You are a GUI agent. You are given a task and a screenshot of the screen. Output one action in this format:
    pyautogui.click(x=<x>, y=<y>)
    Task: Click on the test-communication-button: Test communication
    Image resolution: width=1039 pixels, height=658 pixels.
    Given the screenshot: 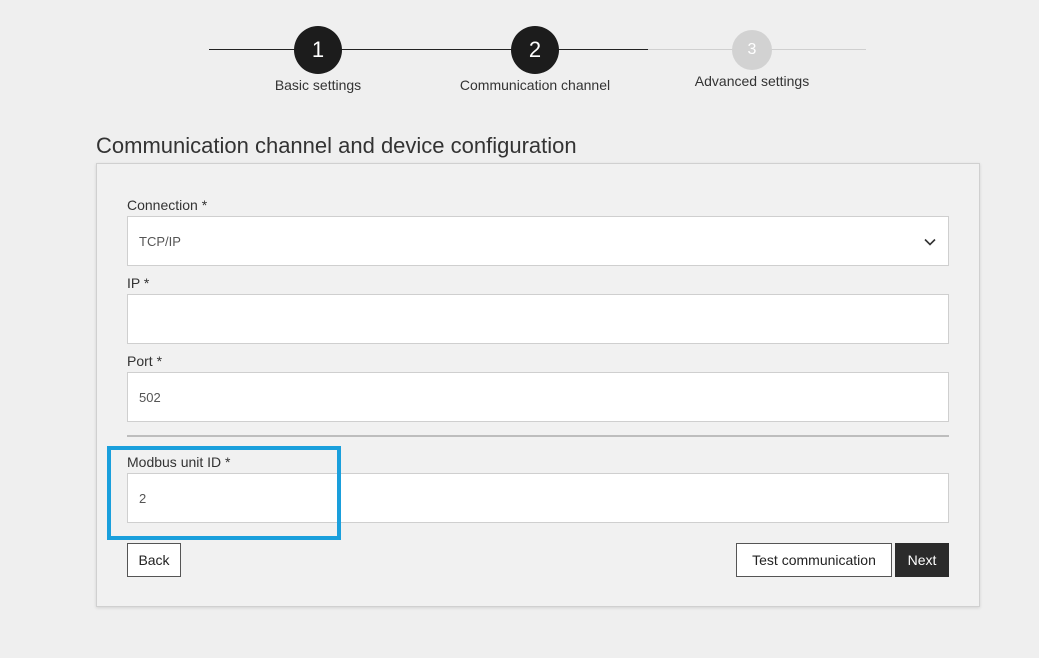 What is the action you would take?
    pyautogui.click(x=814, y=560)
    